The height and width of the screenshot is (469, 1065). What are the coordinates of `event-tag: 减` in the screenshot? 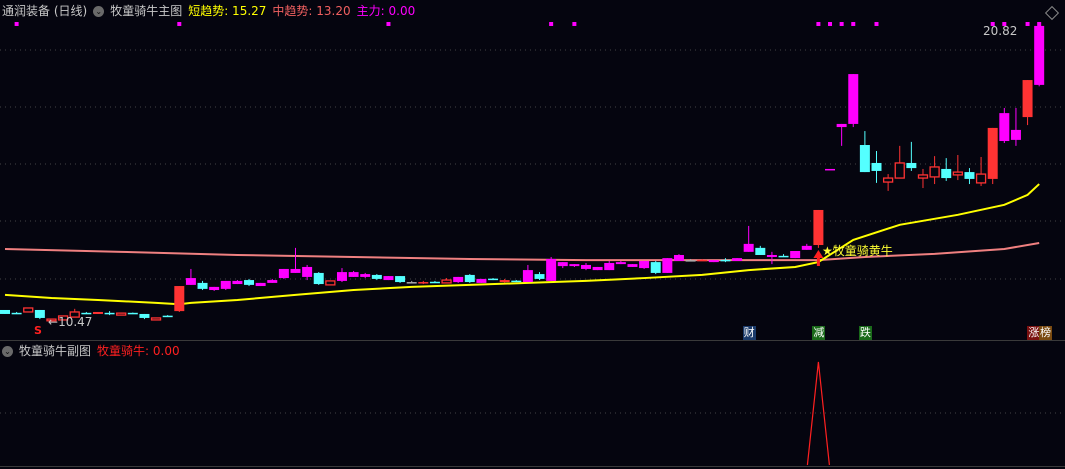 It's located at (819, 333).